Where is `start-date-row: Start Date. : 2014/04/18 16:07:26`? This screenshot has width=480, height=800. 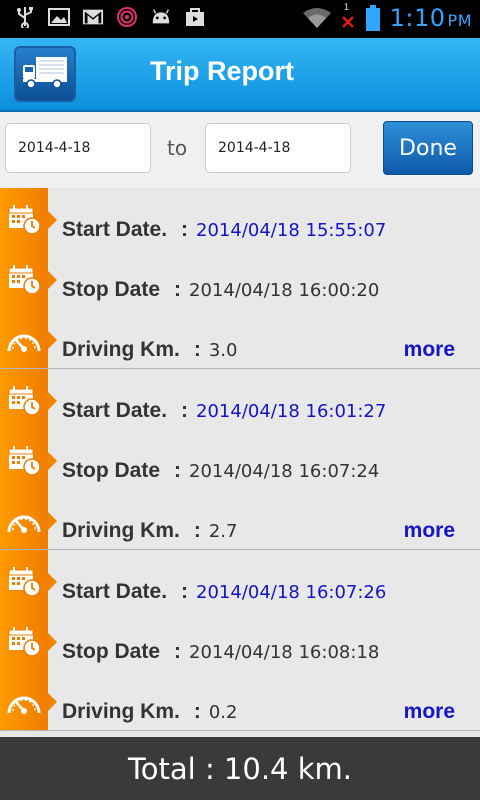
start-date-row: Start Date. : 2014/04/18 16:07:26 is located at coordinates (224, 592).